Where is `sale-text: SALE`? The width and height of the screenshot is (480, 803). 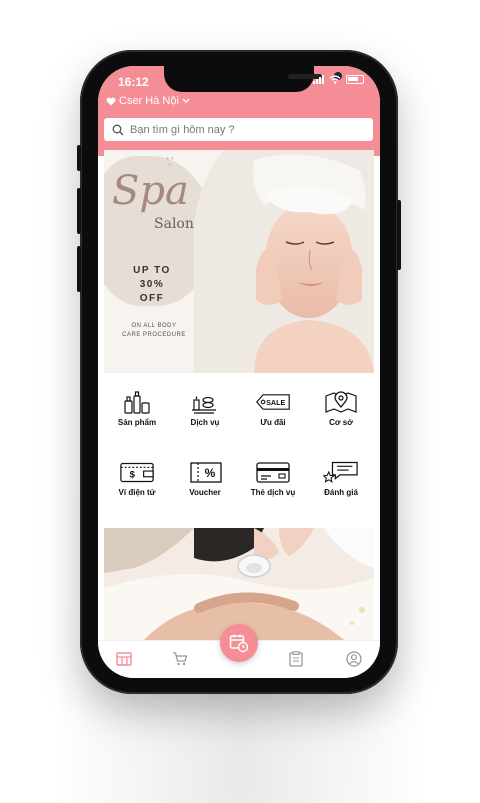
sale-text: SALE is located at coordinates (275, 402).